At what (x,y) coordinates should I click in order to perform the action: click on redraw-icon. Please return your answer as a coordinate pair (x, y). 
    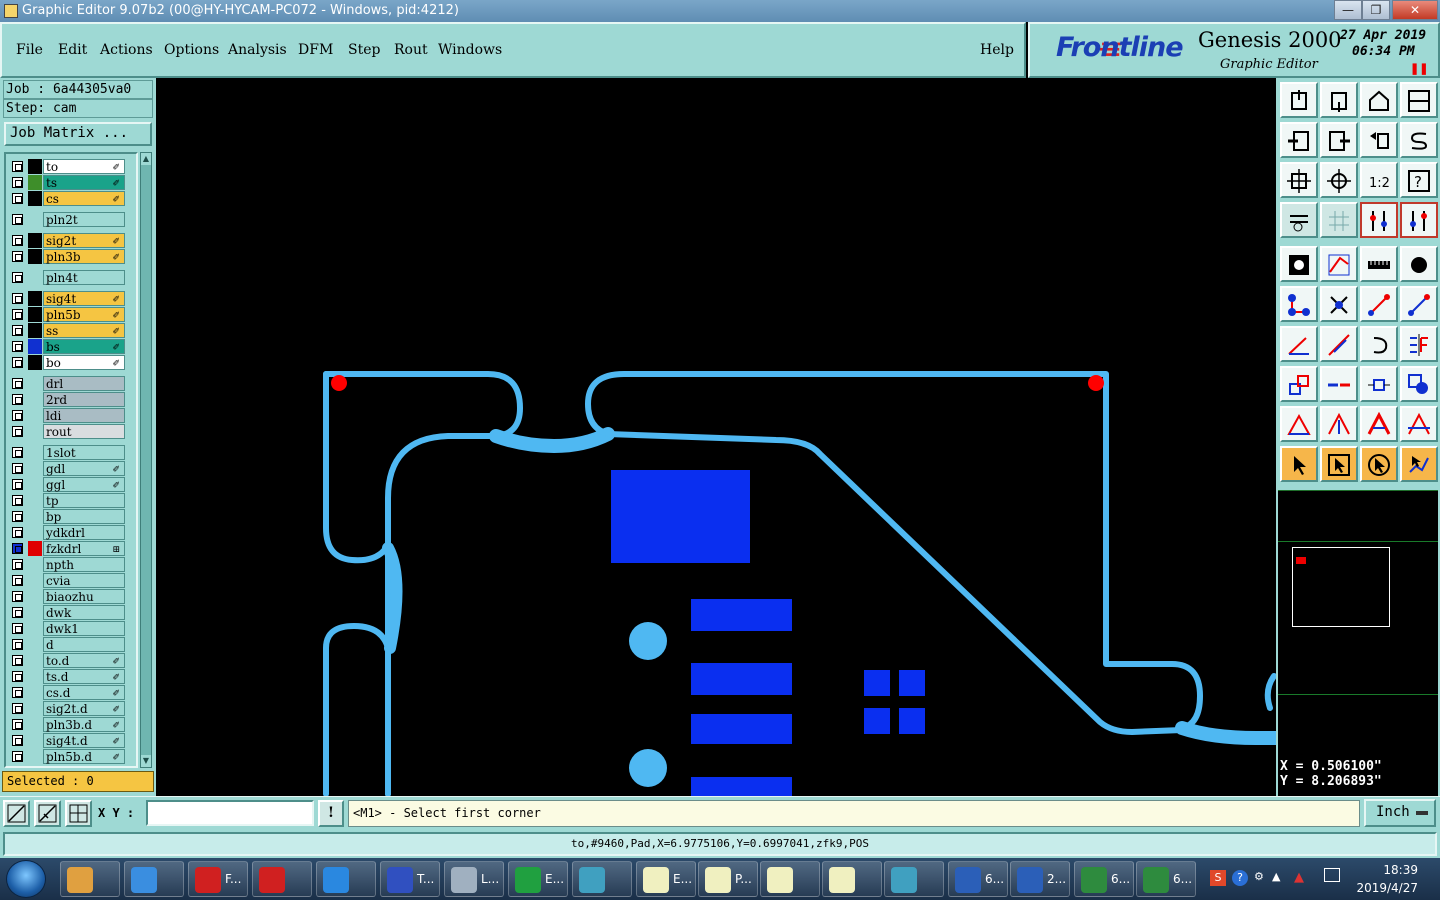
    Looking at the image, I should click on (1419, 140).